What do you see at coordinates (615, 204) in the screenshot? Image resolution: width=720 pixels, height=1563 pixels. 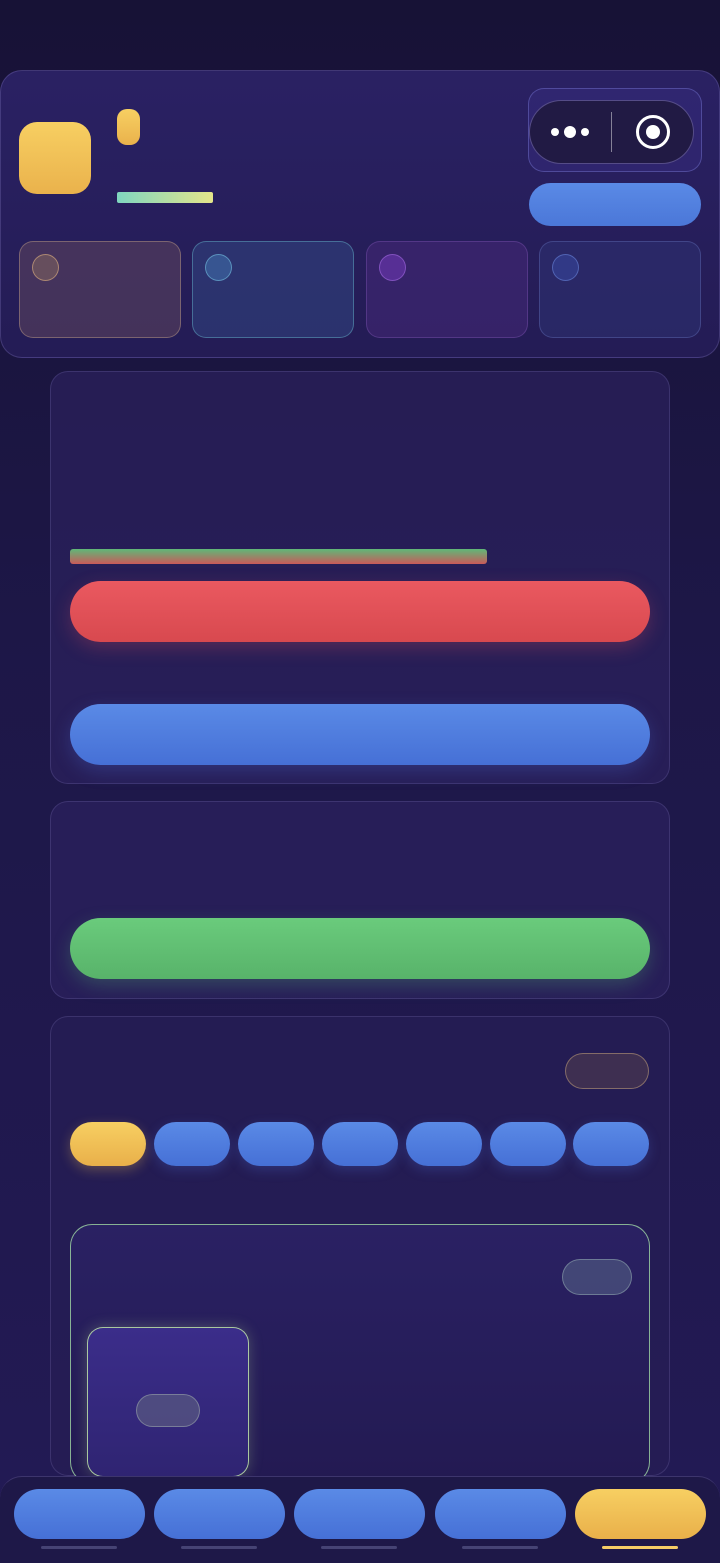 I see `header-action-button` at bounding box center [615, 204].